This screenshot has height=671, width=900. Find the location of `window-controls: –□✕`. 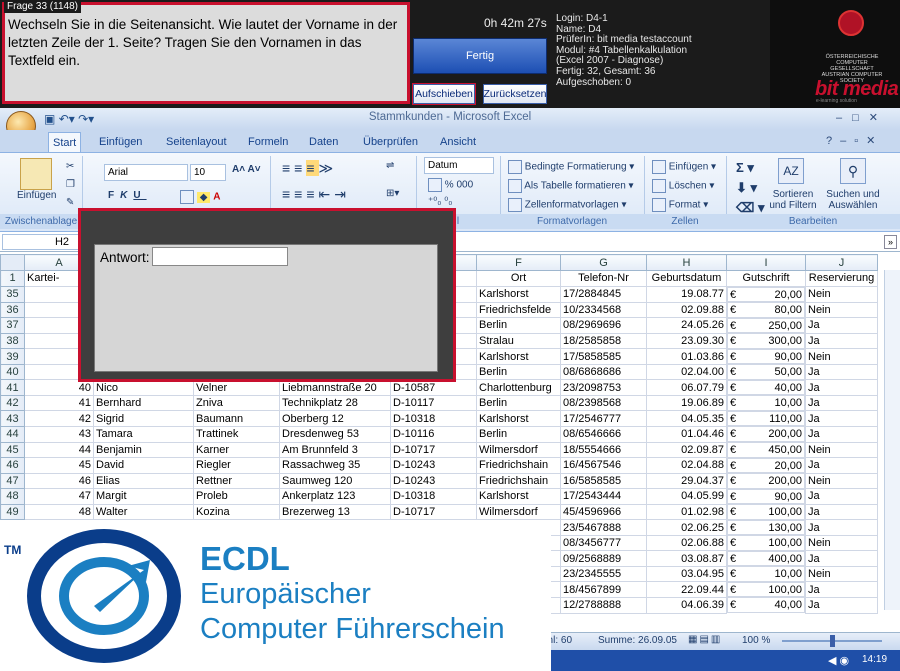

window-controls: –□✕ is located at coordinates (862, 117).